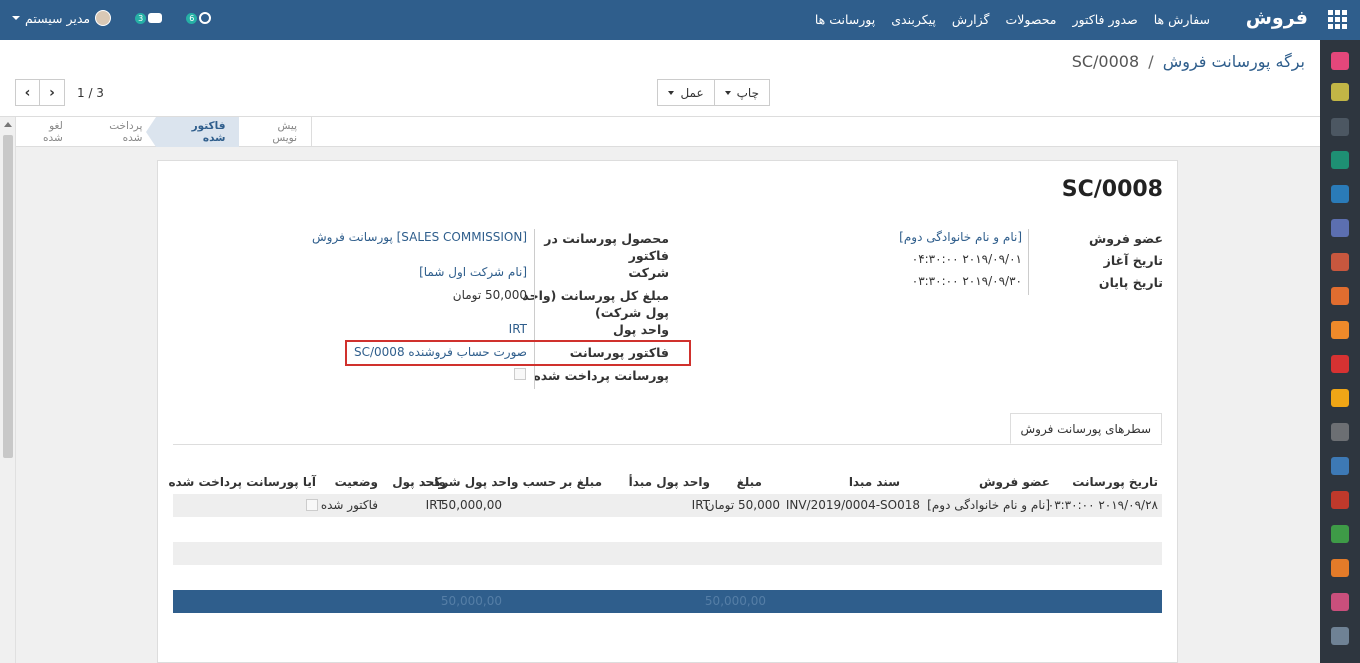  I want to click on stage-draft: پیش نویس, so click(275, 132).